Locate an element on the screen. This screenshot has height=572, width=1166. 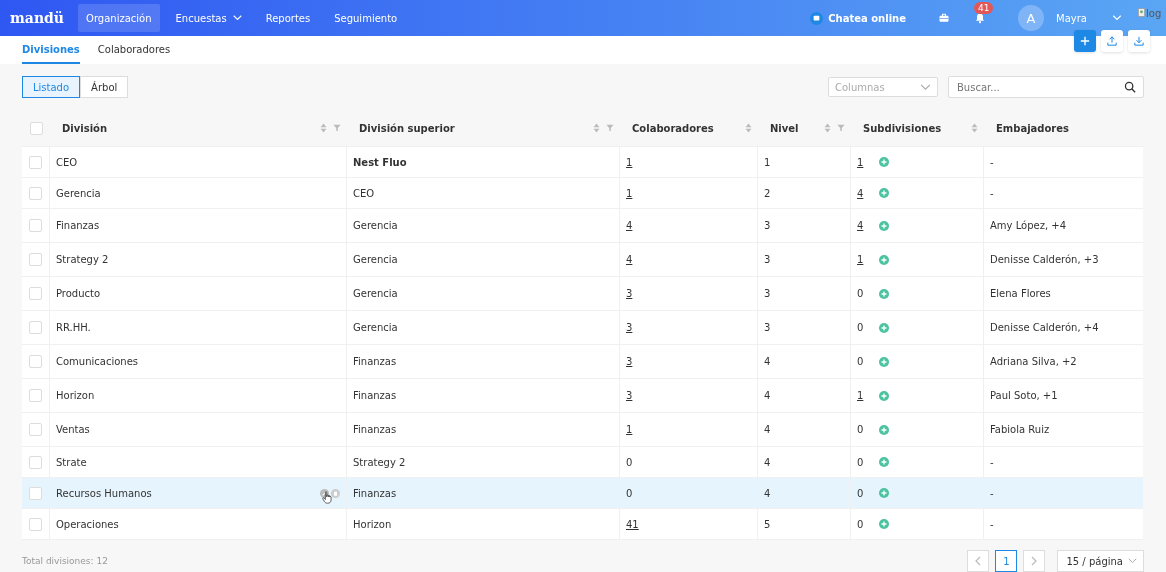
table-row: Ventas Finanzas 1 4 0 Fabiola Ruiz is located at coordinates (582, 430).